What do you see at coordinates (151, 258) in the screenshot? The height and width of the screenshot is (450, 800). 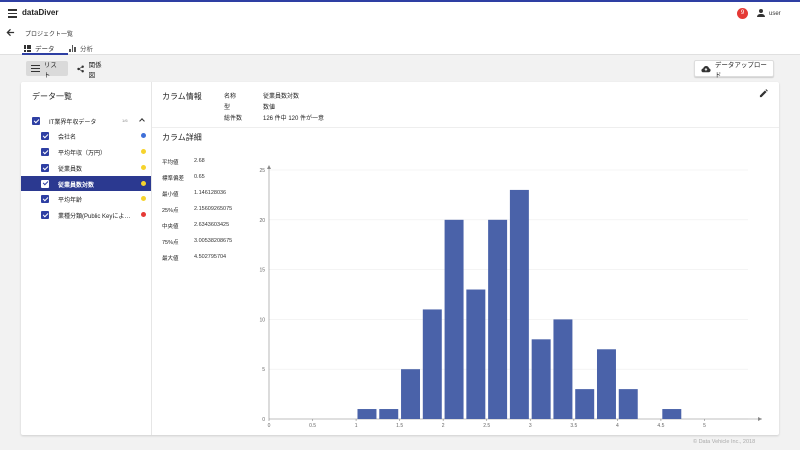 I see `panel-divider` at bounding box center [151, 258].